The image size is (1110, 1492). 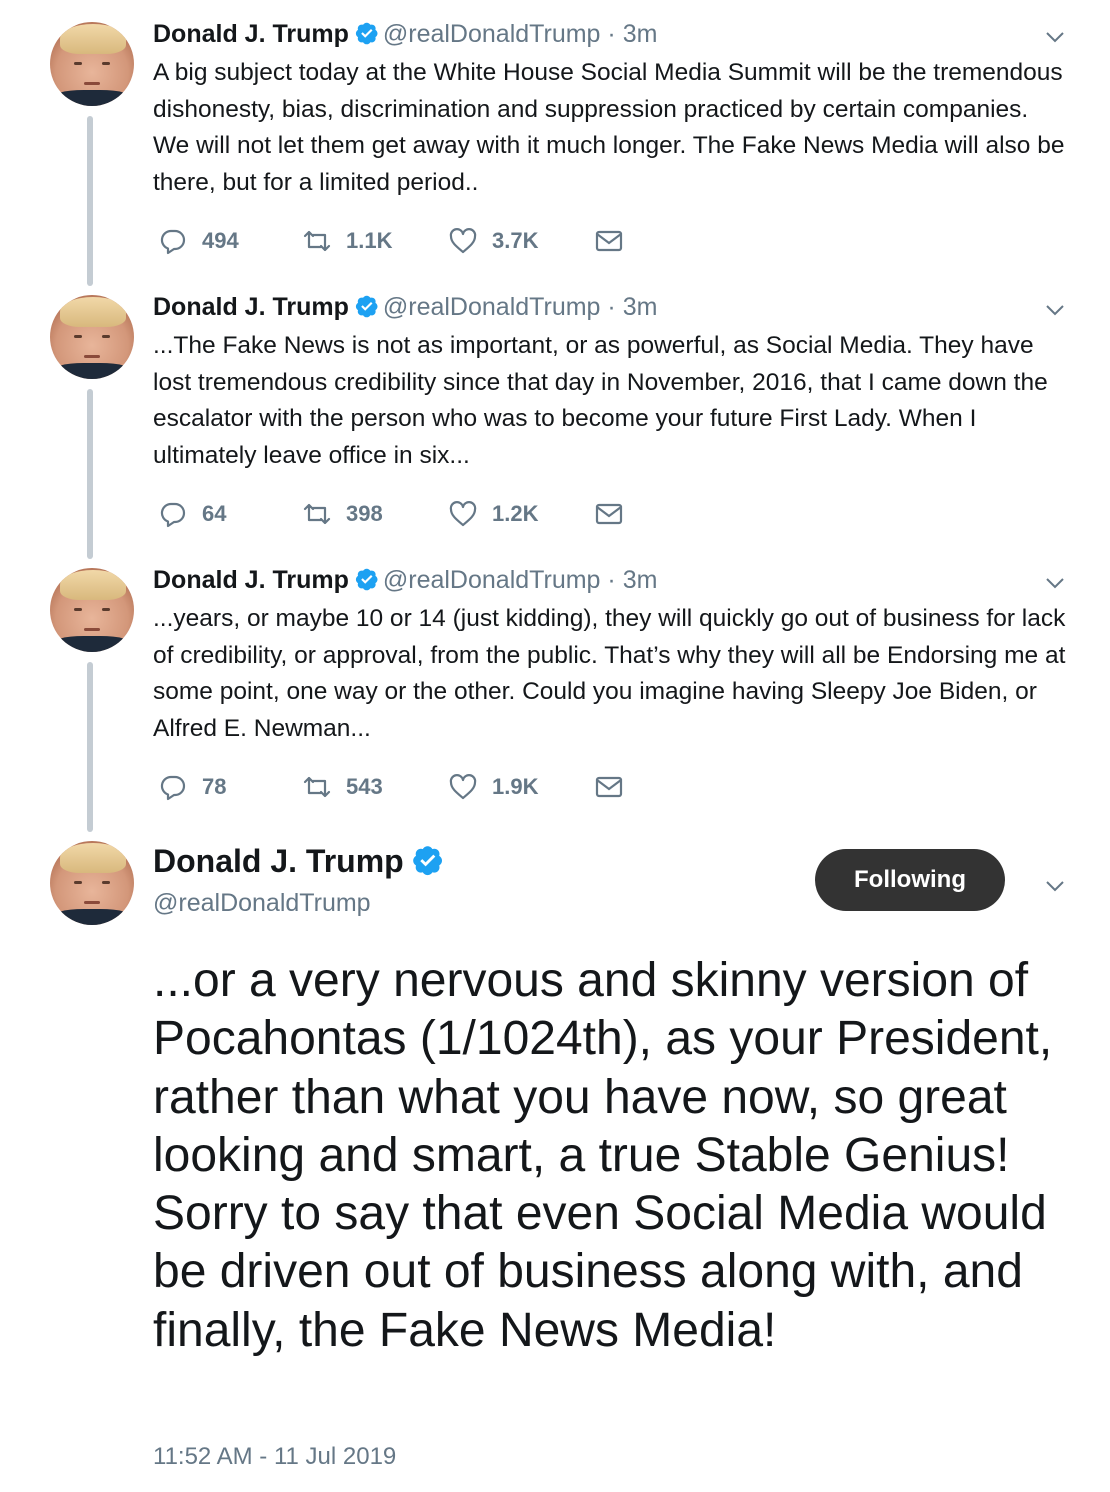 I want to click on reply-count: 78, so click(x=214, y=786).